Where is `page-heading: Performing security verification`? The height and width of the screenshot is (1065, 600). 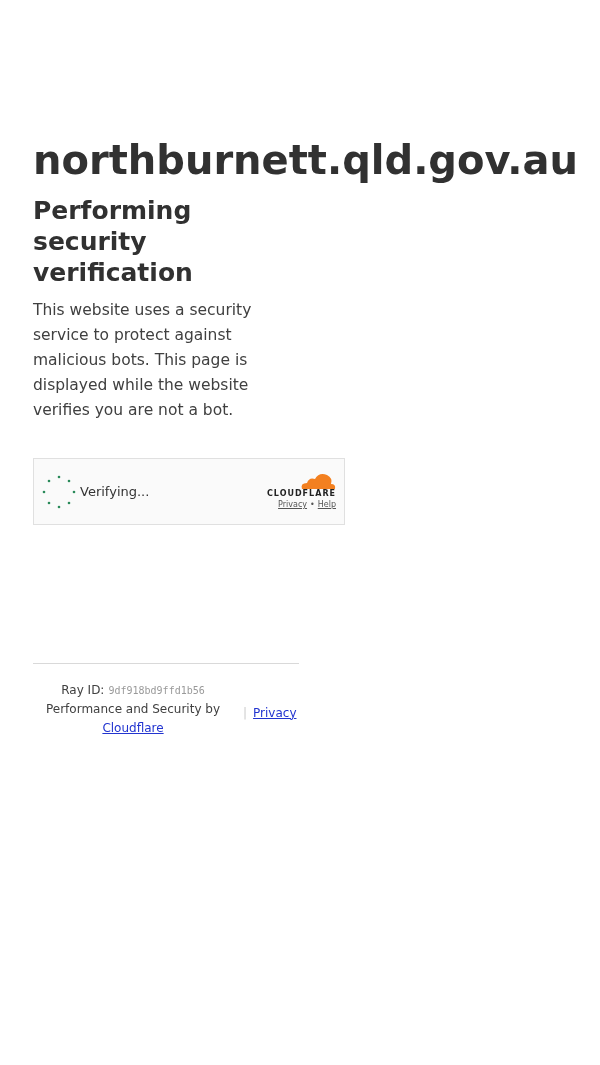
page-heading: Performing security verification is located at coordinates (113, 241).